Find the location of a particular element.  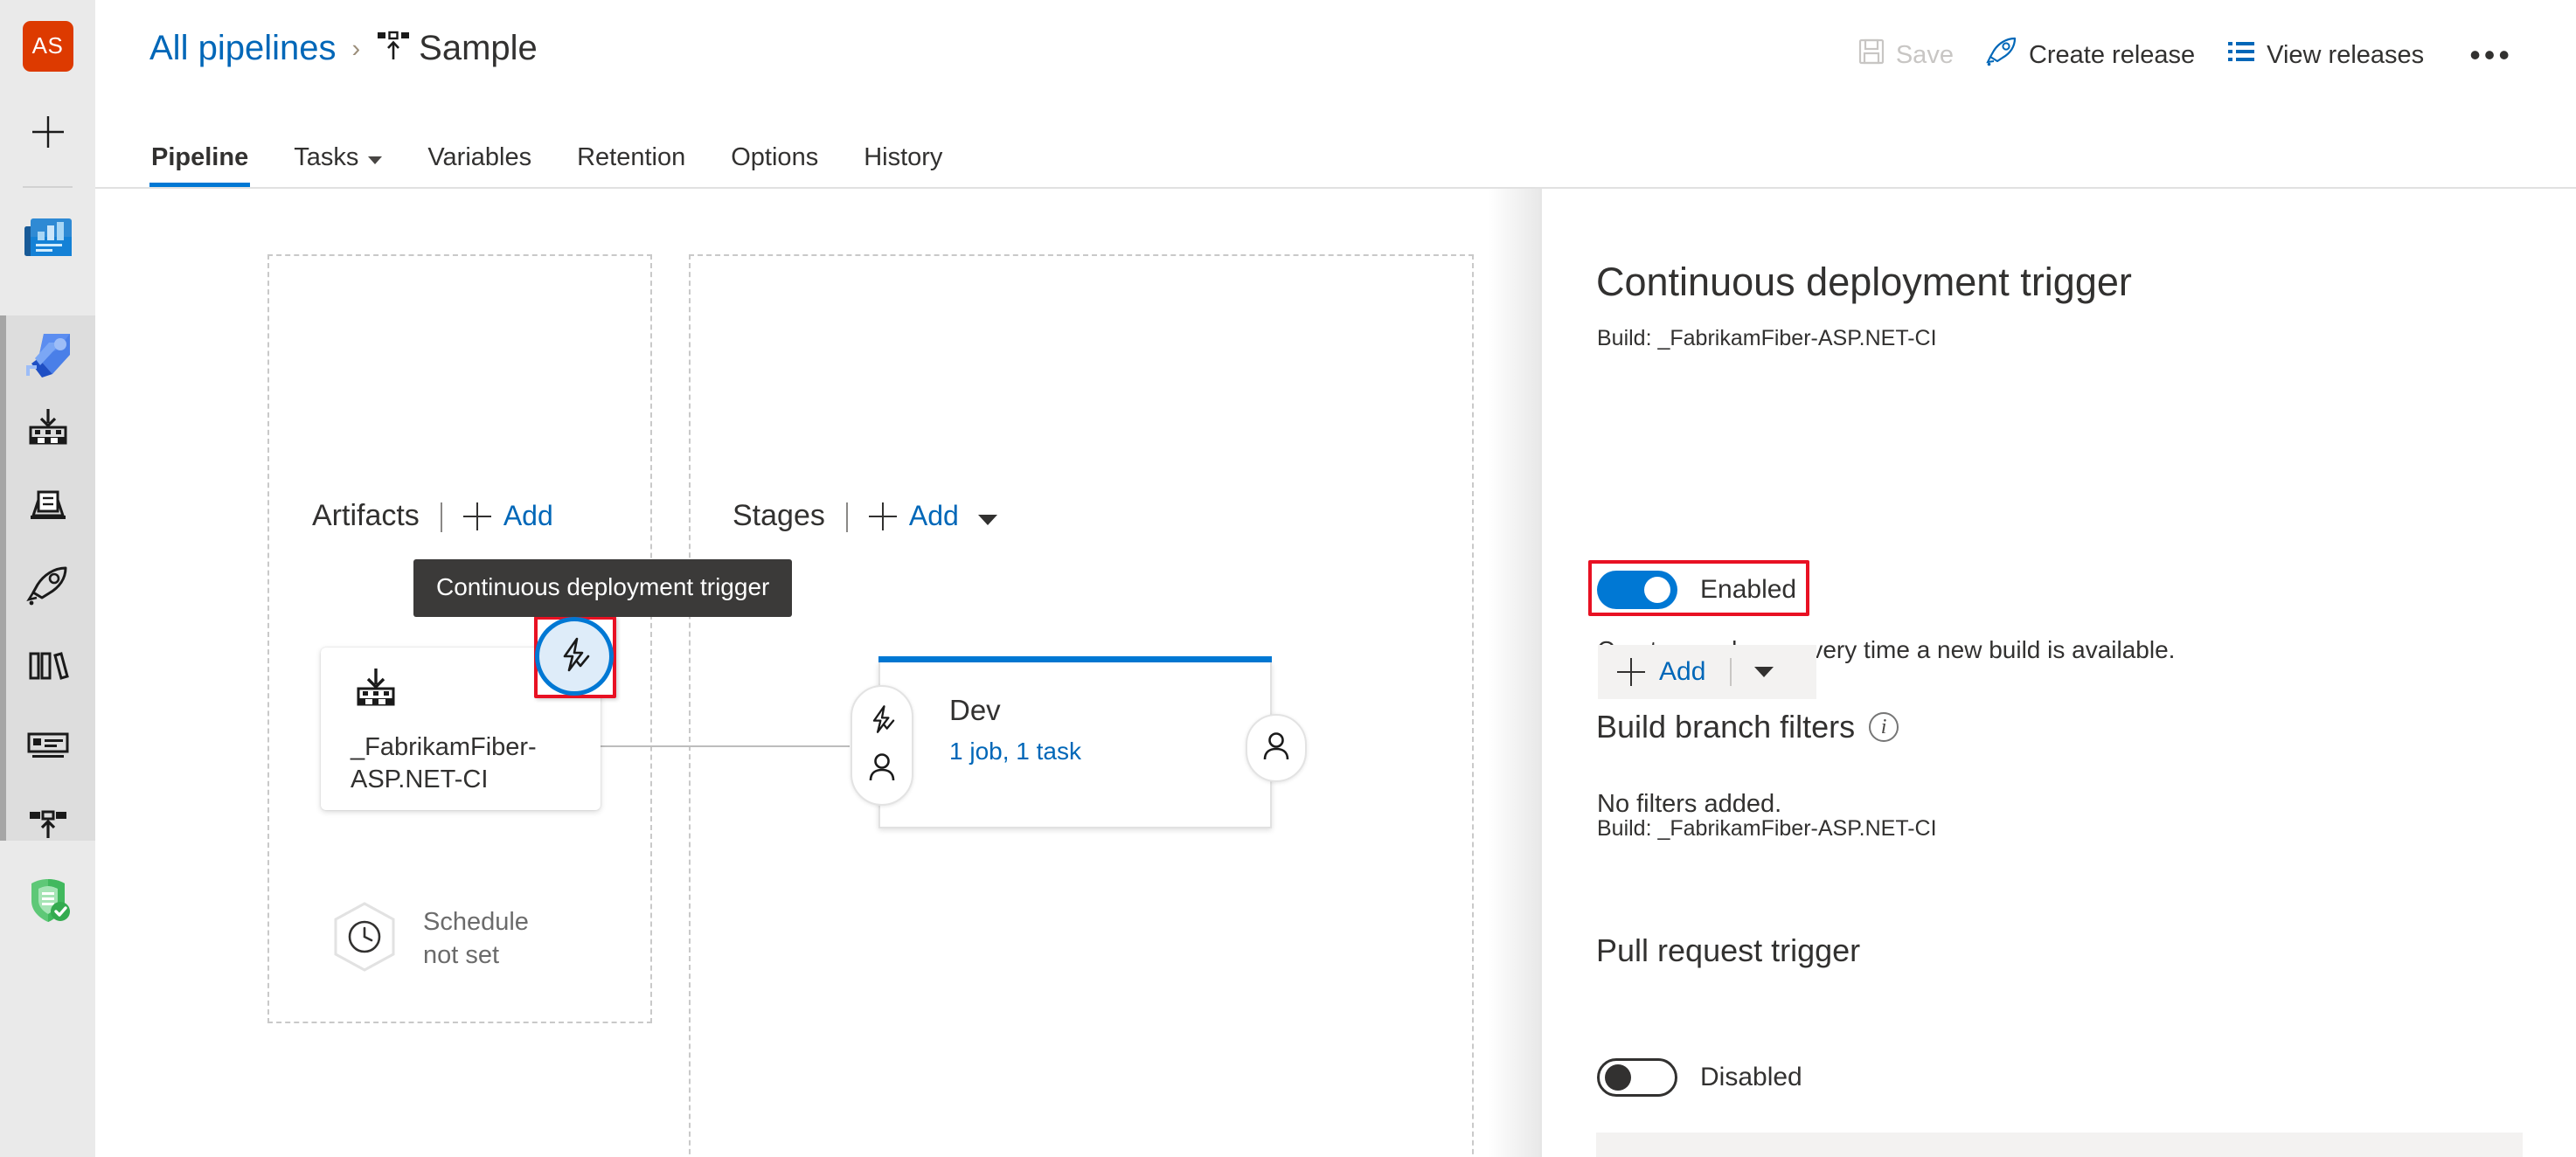

tab-retention: Retention is located at coordinates (631, 147).